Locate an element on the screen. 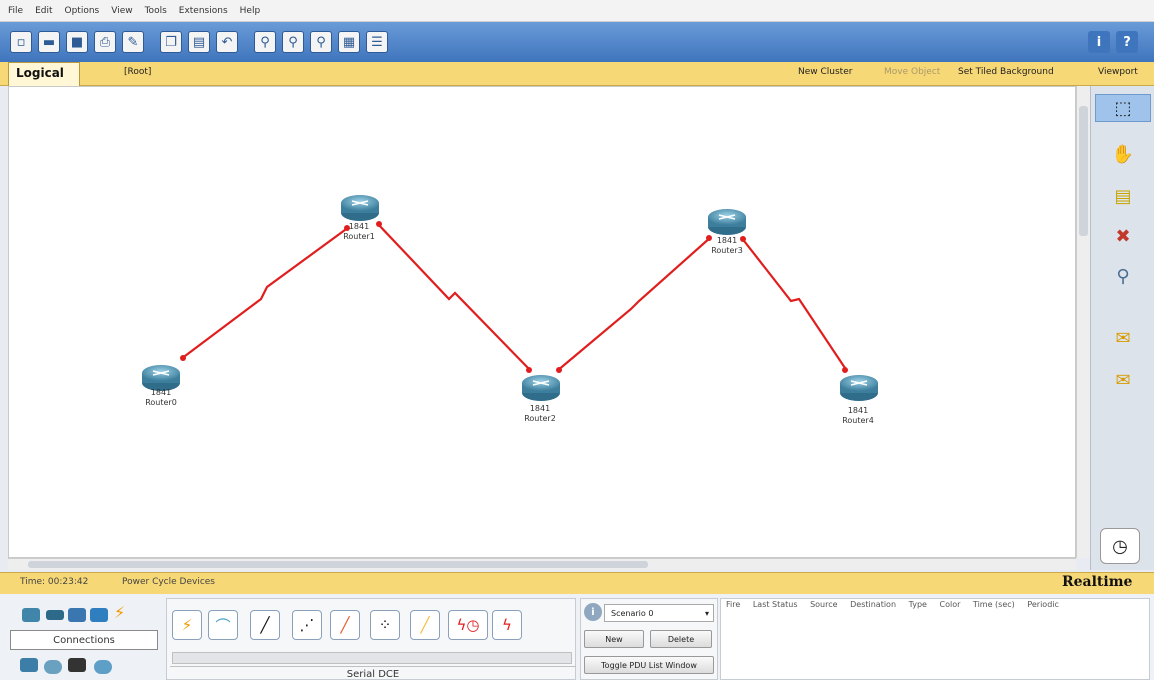 The width and height of the screenshot is (1154, 680). phone-cable-icon: ⁘ is located at coordinates (385, 625).